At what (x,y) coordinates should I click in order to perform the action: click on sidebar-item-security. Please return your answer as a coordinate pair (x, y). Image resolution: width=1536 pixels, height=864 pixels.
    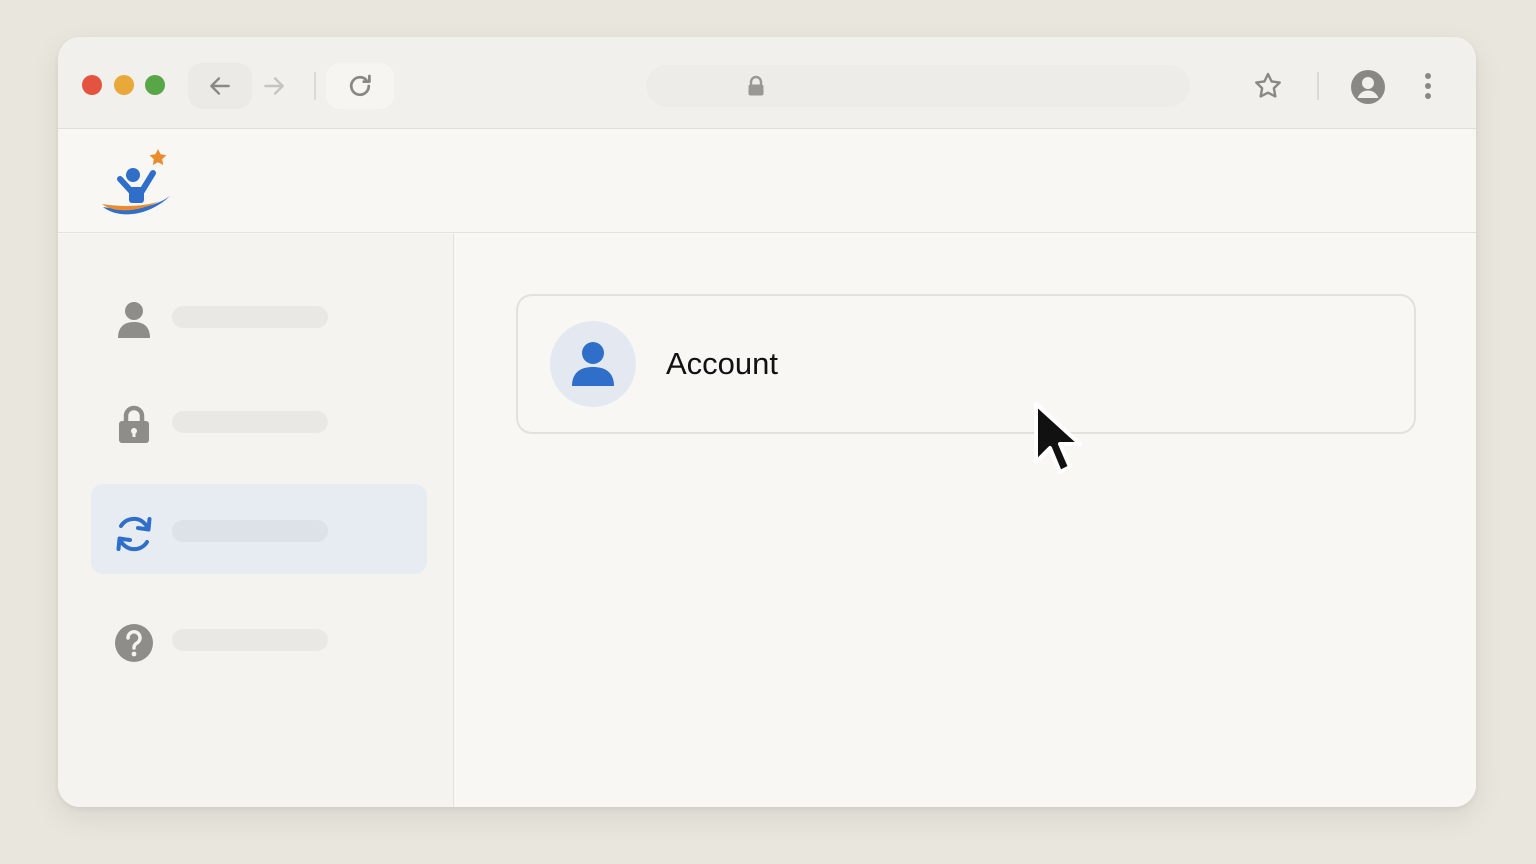
    Looking at the image, I should click on (259, 420).